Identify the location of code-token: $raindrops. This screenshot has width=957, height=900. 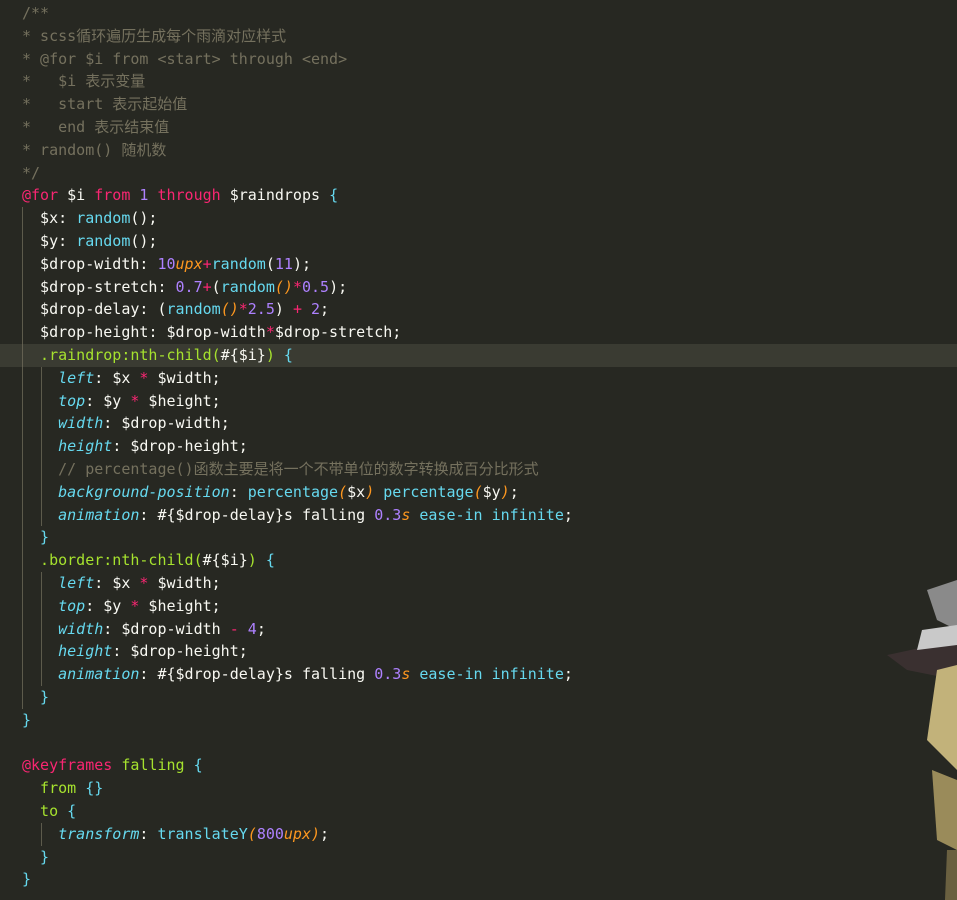
(275, 195).